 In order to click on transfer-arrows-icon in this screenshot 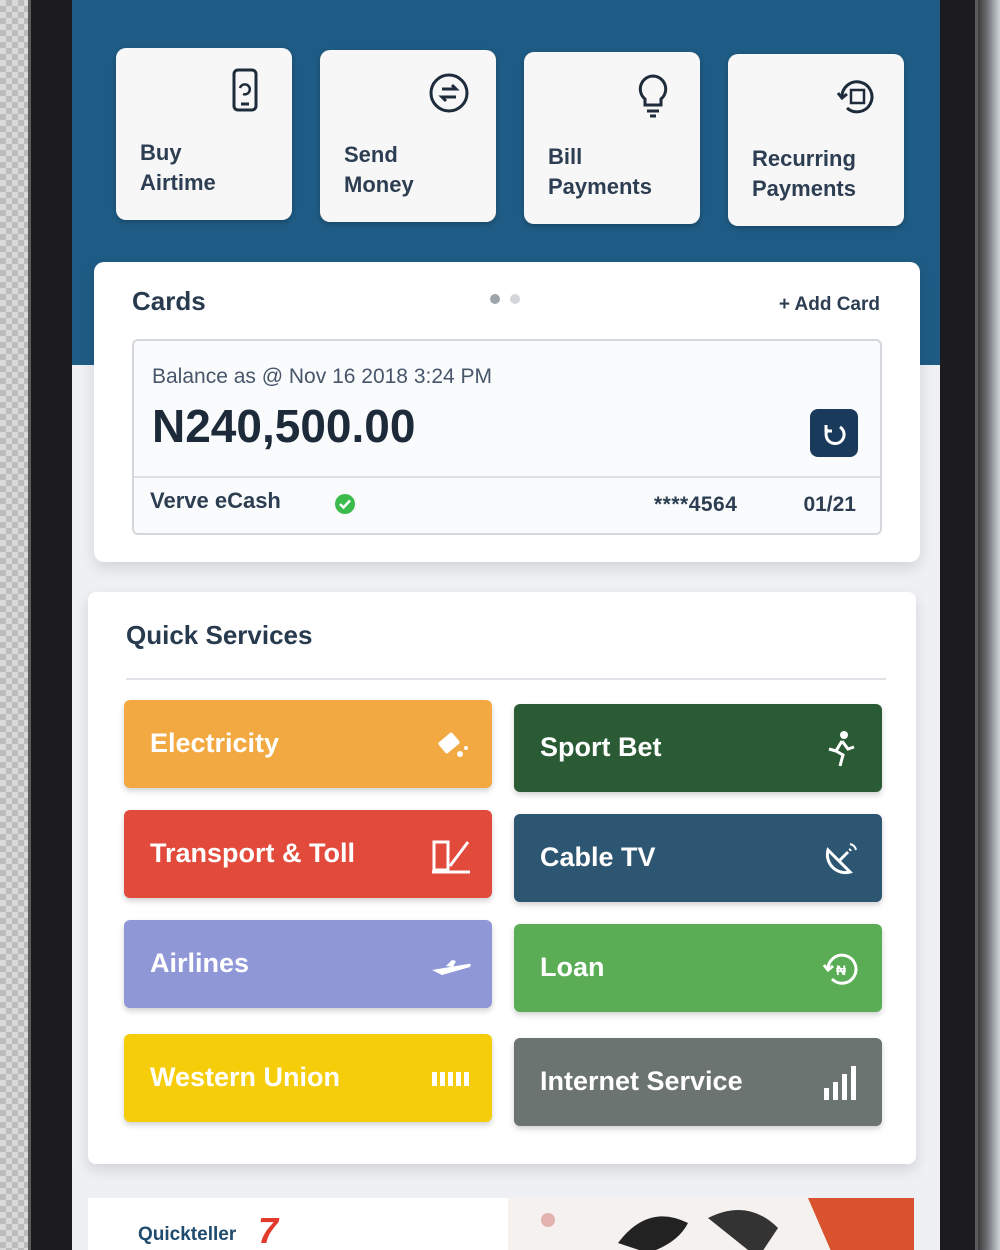, I will do `click(449, 93)`.